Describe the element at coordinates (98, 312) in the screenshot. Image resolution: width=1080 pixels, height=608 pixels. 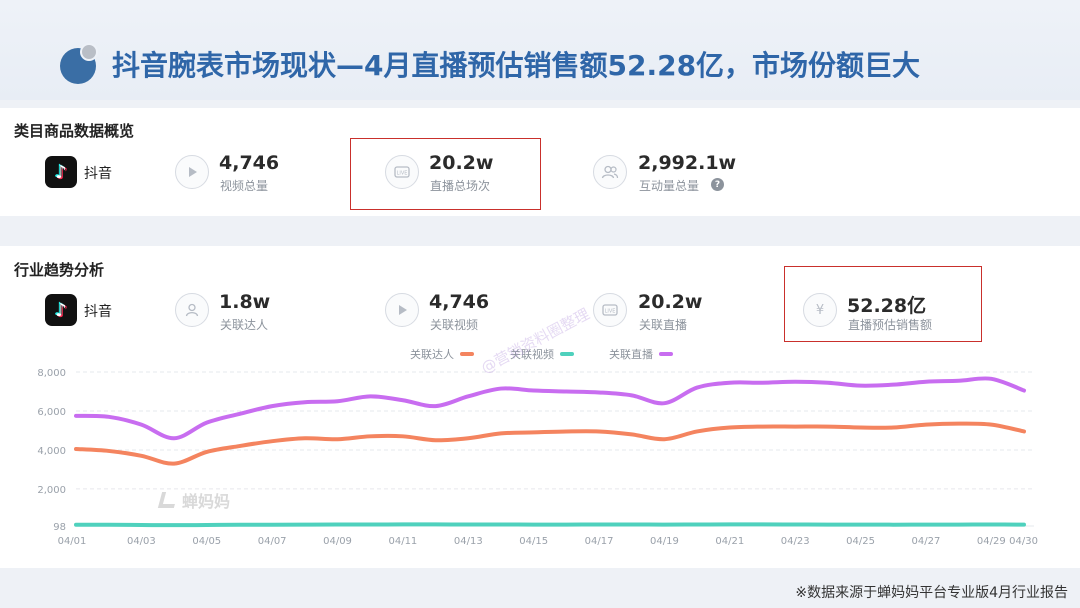
I see `trend-platform-label: 抖音` at that location.